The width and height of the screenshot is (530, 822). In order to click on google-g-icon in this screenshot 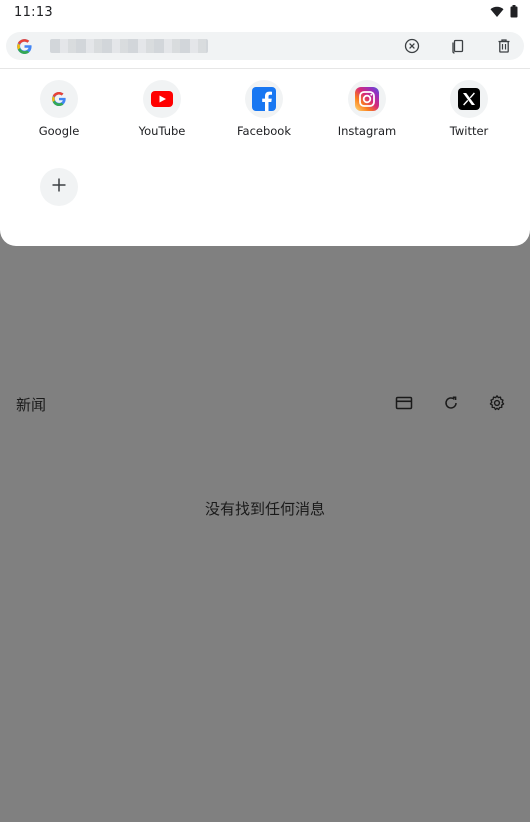, I will do `click(24, 46)`.